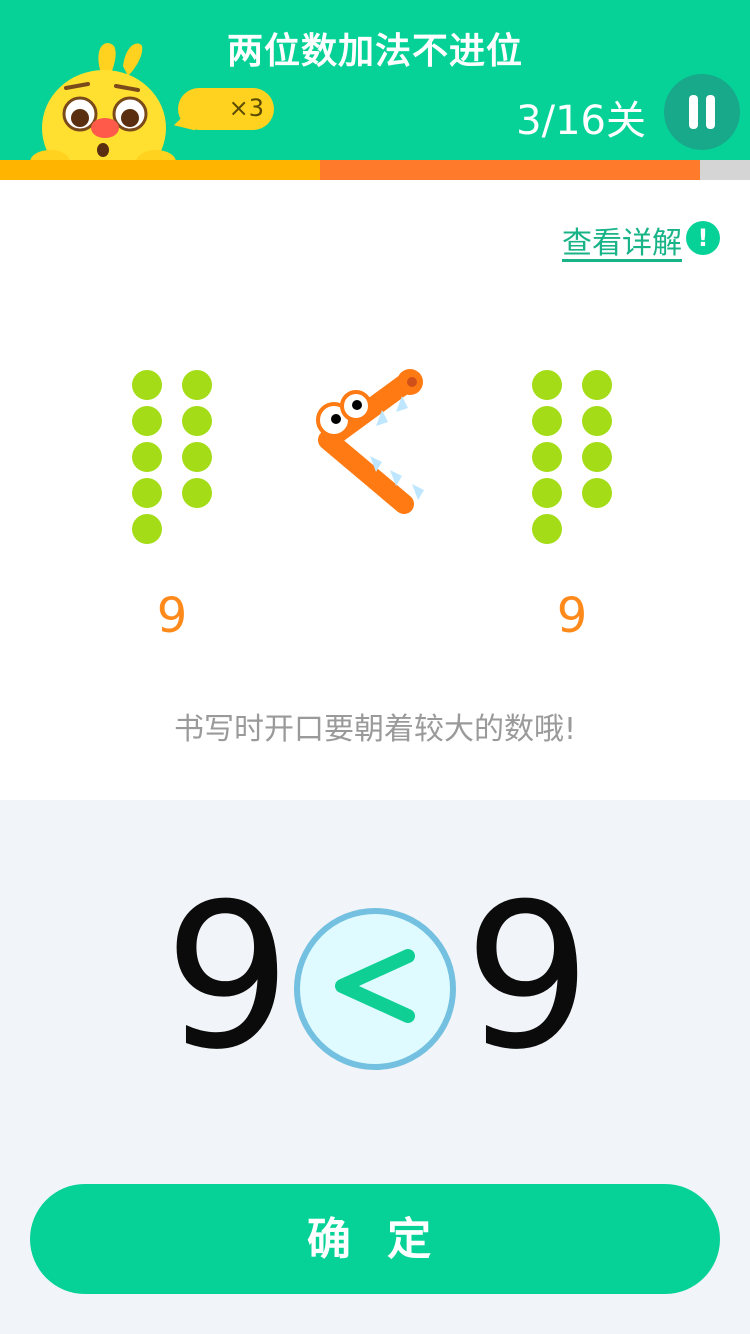  What do you see at coordinates (103, 110) in the screenshot?
I see `mascot-chick-icon` at bounding box center [103, 110].